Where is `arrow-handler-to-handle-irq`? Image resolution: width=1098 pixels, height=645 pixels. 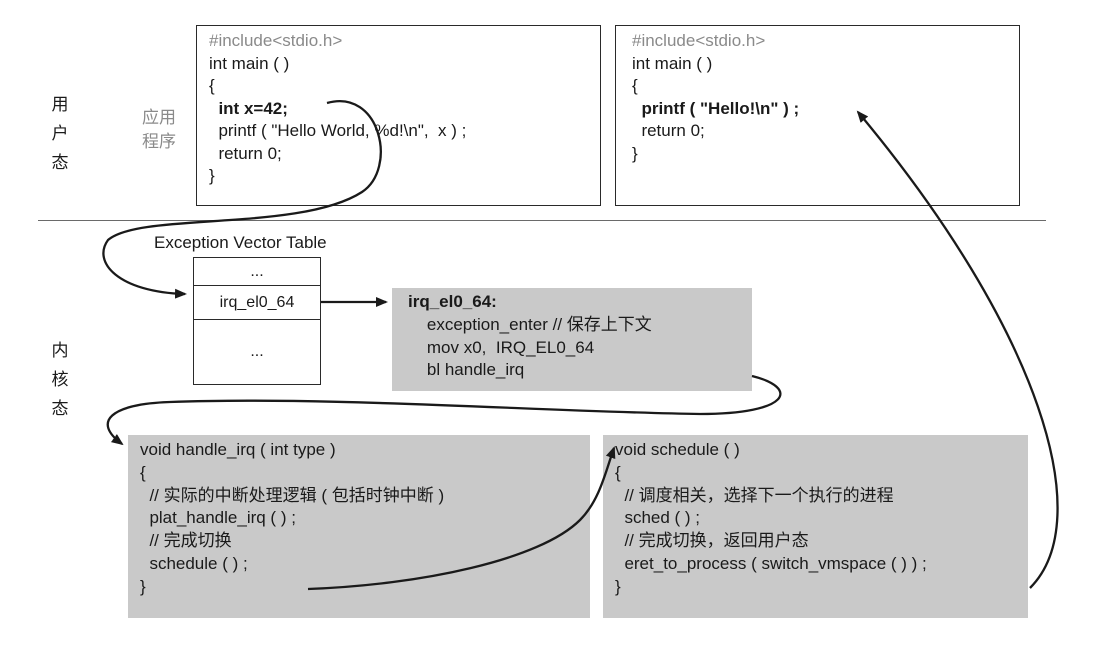
arrow-handler-to-handle-irq is located at coordinates (444, 410).